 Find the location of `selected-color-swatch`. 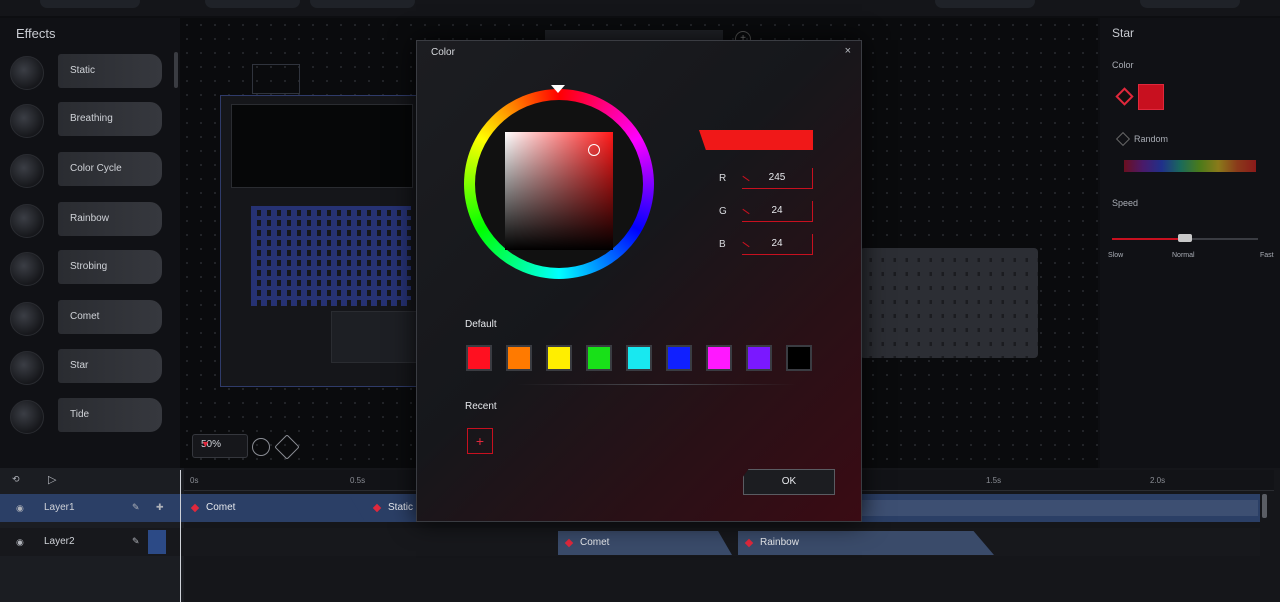

selected-color-swatch is located at coordinates (1151, 97).